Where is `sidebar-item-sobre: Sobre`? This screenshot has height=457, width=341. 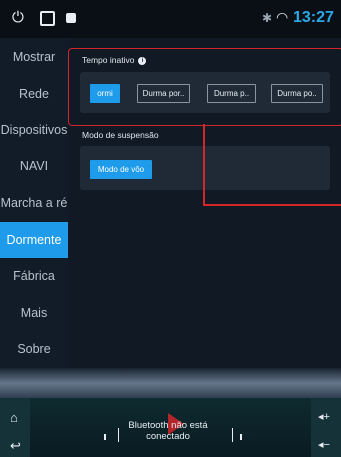
sidebar-item-sobre: Sobre is located at coordinates (34, 349).